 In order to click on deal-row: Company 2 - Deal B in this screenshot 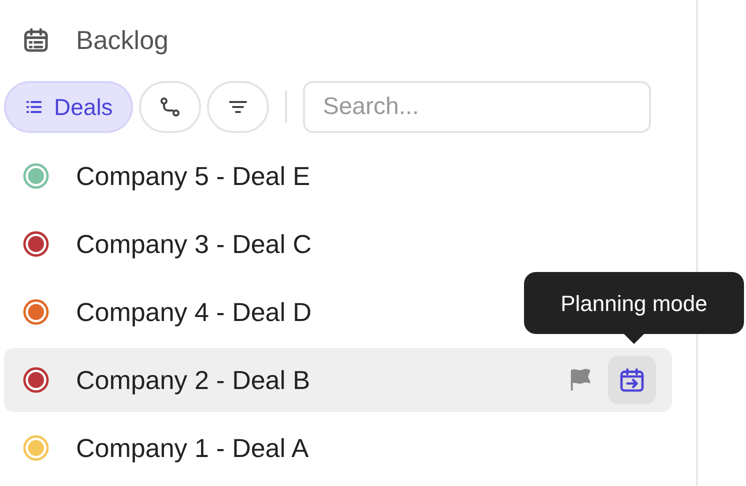, I will do `click(338, 380)`.